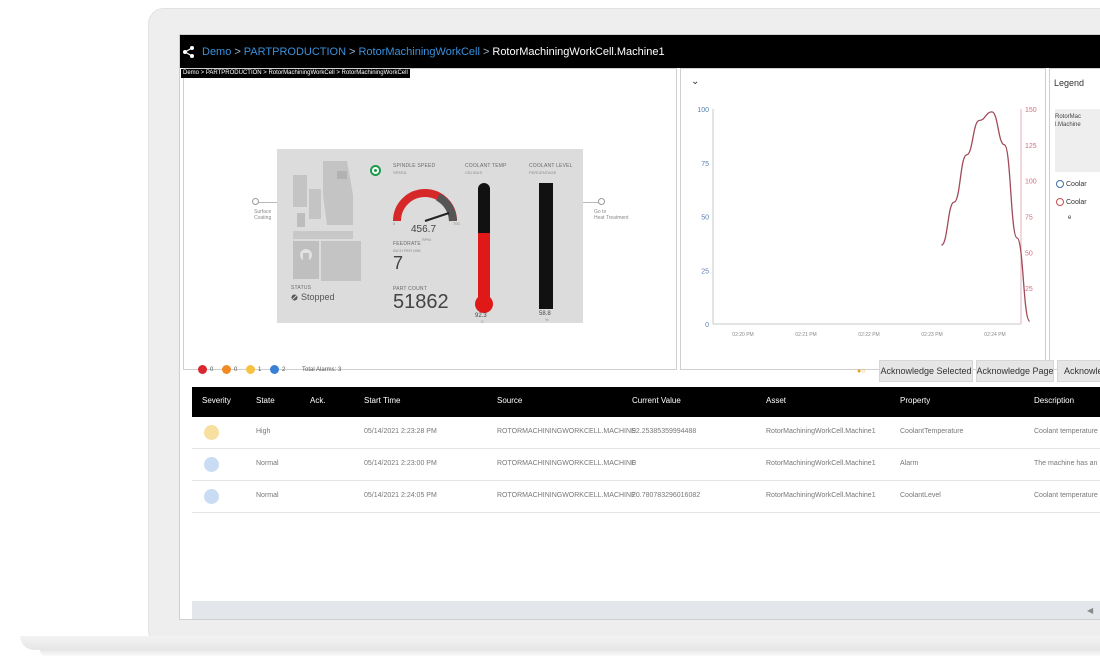 The image size is (1100, 665). What do you see at coordinates (985, 216) in the screenshot?
I see `series-line` at bounding box center [985, 216].